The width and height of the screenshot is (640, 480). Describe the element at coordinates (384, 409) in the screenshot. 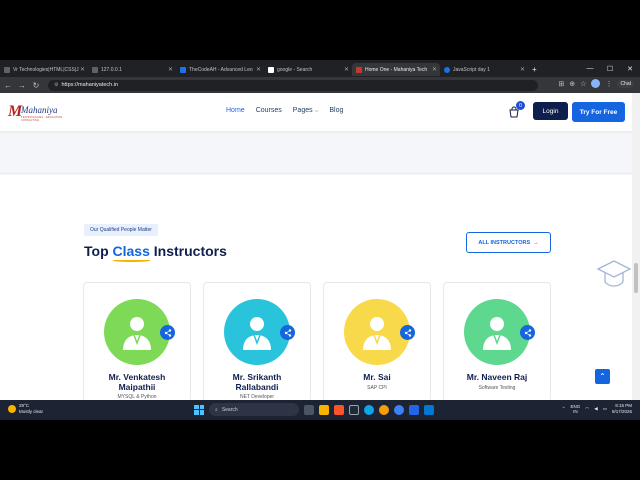

I see `chrome-icon` at that location.